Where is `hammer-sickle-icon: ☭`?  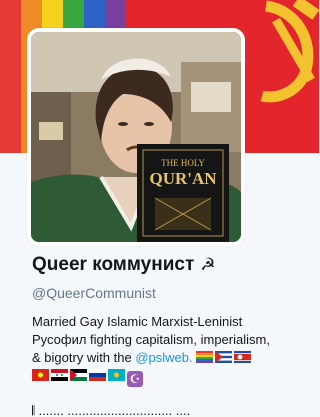 hammer-sickle-icon: ☭ is located at coordinates (208, 264).